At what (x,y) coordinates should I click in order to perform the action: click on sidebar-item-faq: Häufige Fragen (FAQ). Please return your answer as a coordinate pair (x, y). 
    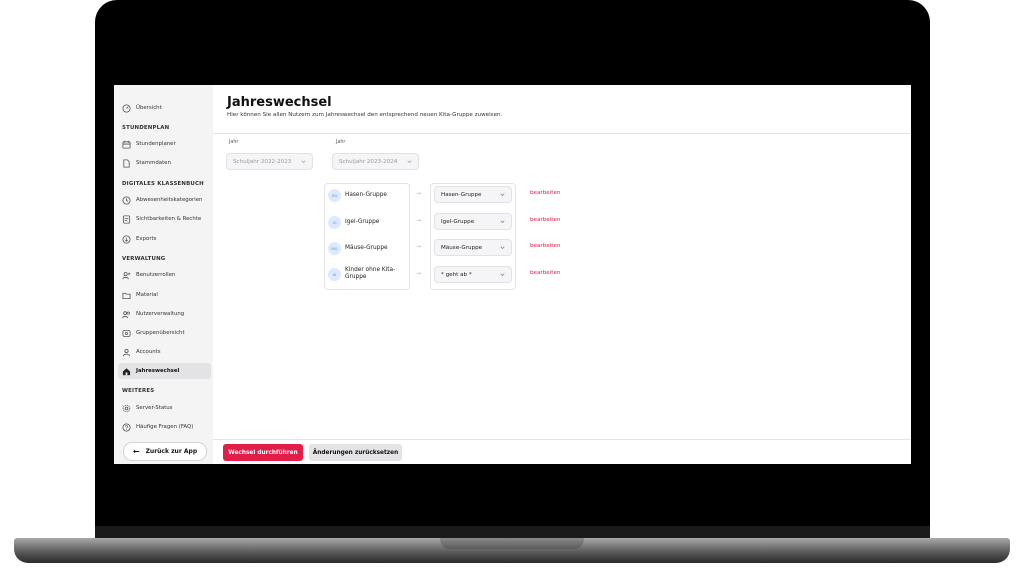
    Looking at the image, I should click on (164, 427).